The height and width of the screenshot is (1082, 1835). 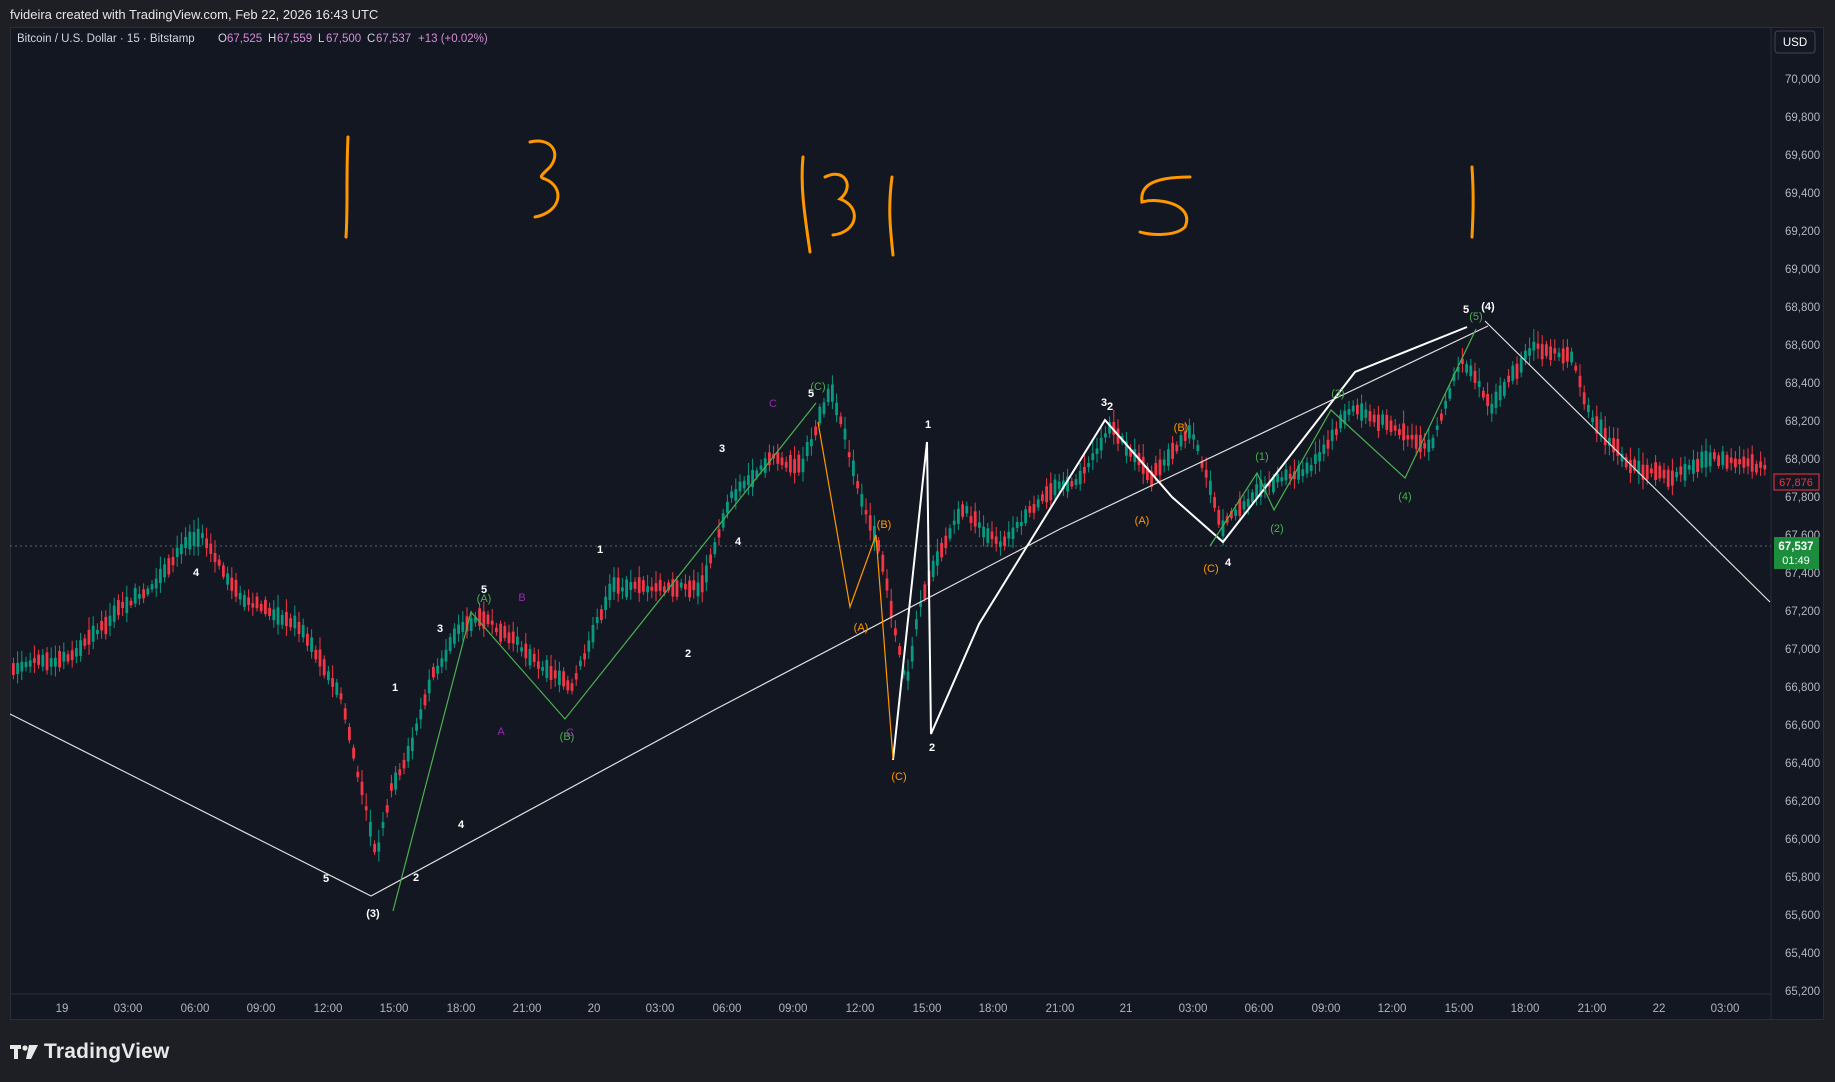 What do you see at coordinates (1802, 118) in the screenshot?
I see `price-label: 69,800` at bounding box center [1802, 118].